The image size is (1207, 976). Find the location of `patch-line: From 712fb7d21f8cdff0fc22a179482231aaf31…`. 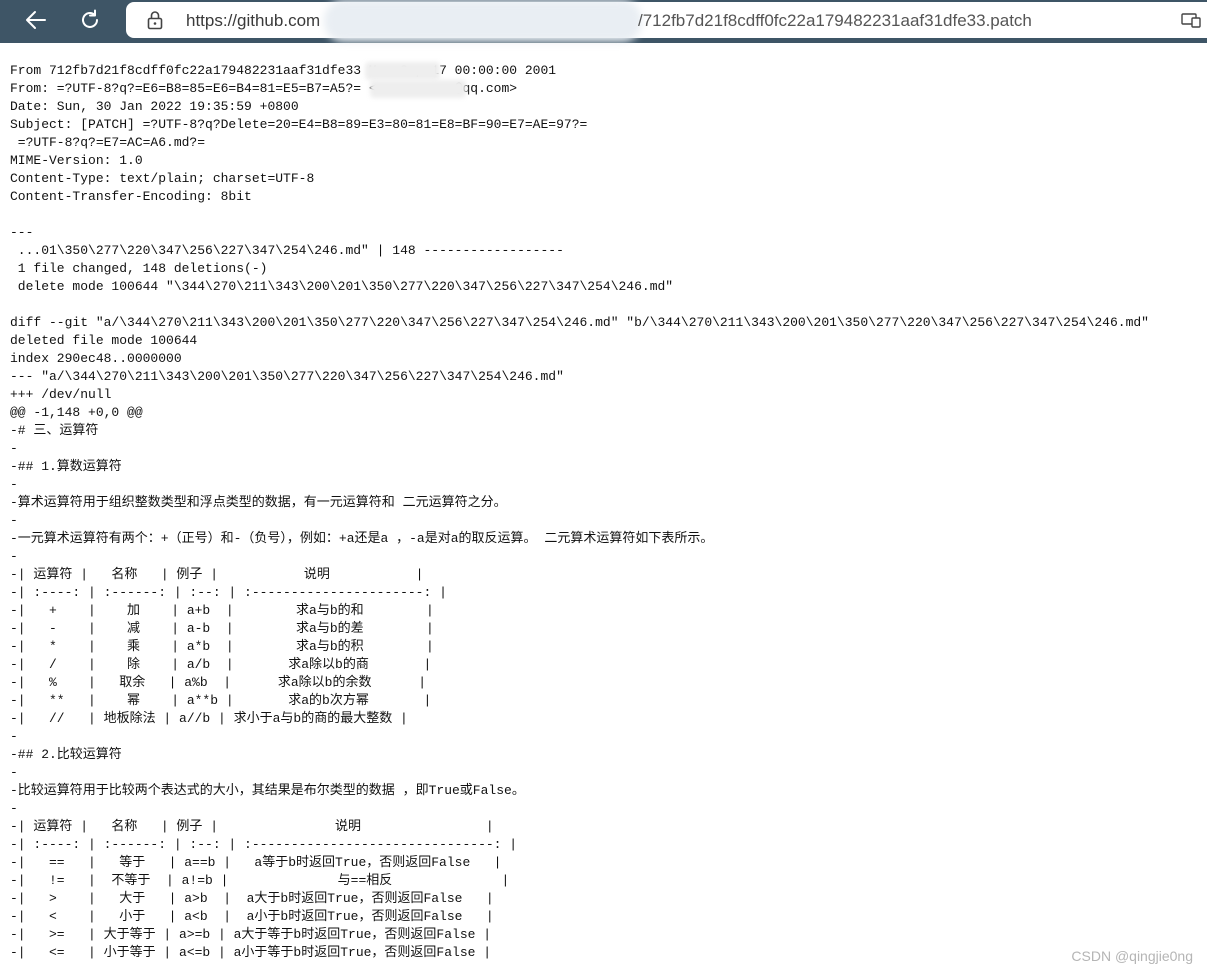

patch-line: From 712fb7d21f8cdff0fc22a179482231aaf31… is located at coordinates (283, 70).